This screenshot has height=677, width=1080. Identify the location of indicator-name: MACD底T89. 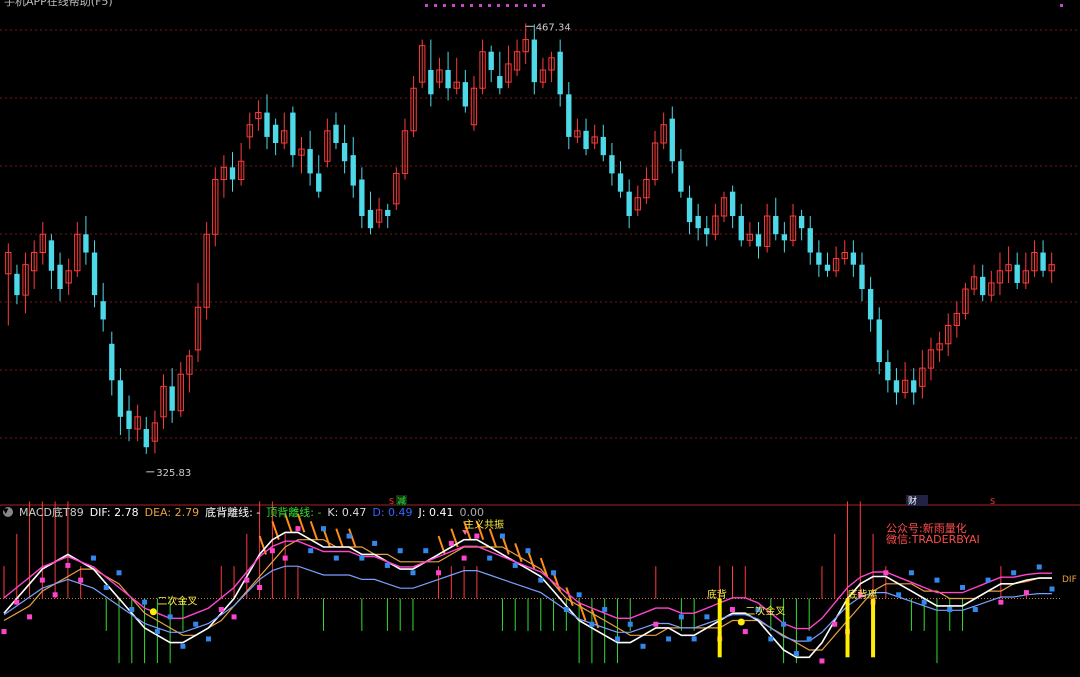
(51, 512).